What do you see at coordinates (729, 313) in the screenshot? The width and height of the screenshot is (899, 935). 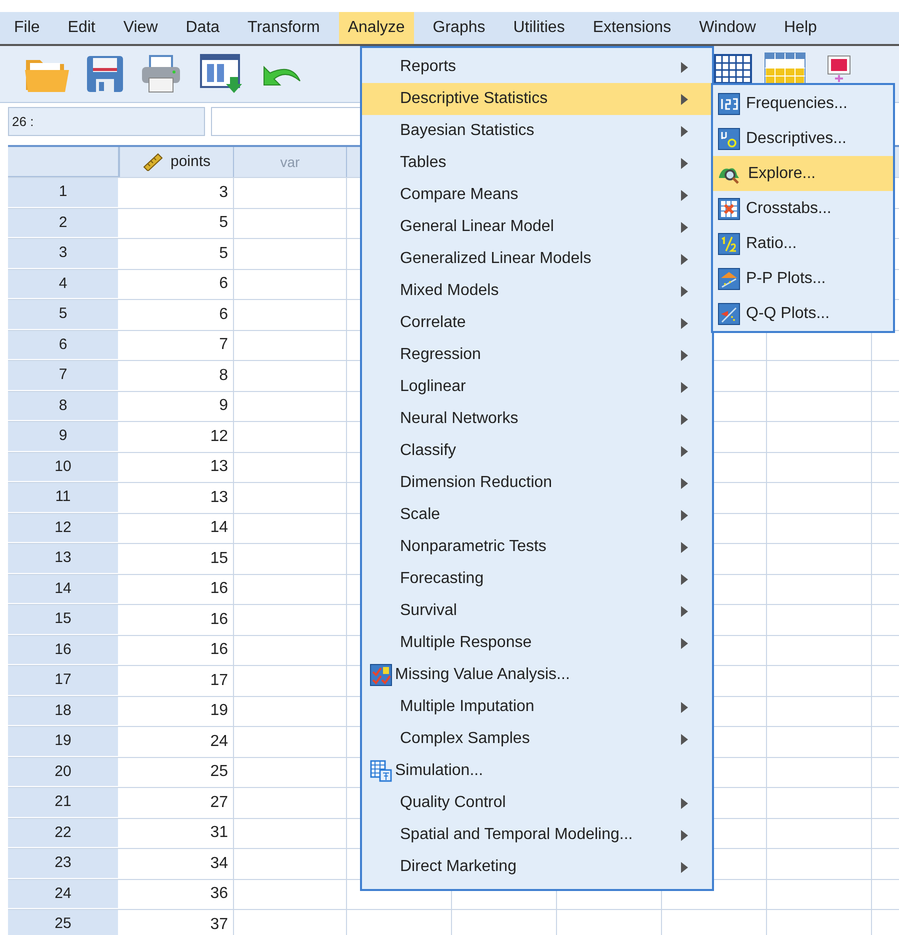 I see `plot-icon` at bounding box center [729, 313].